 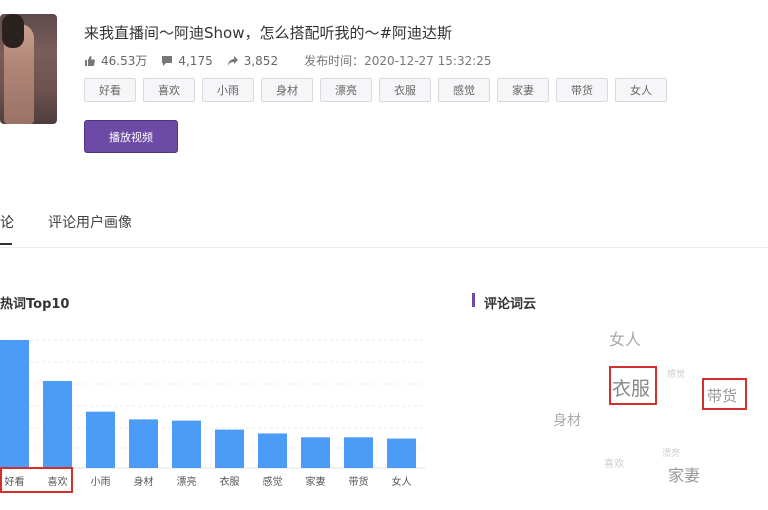 What do you see at coordinates (641, 90) in the screenshot?
I see `tag-item: 女人` at bounding box center [641, 90].